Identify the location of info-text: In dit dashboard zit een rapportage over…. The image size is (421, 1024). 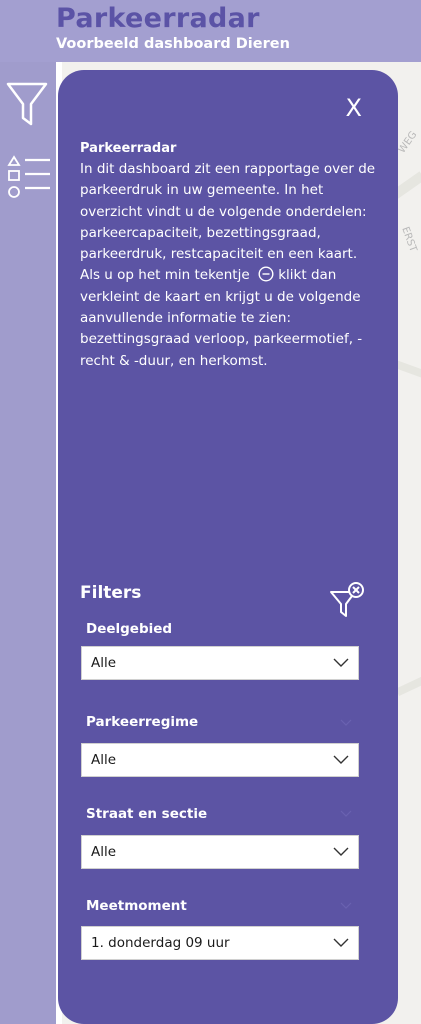
(230, 265).